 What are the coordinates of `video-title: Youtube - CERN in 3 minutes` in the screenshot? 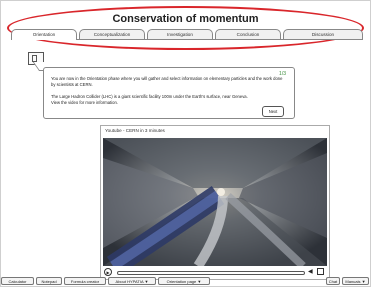 It's located at (135, 130).